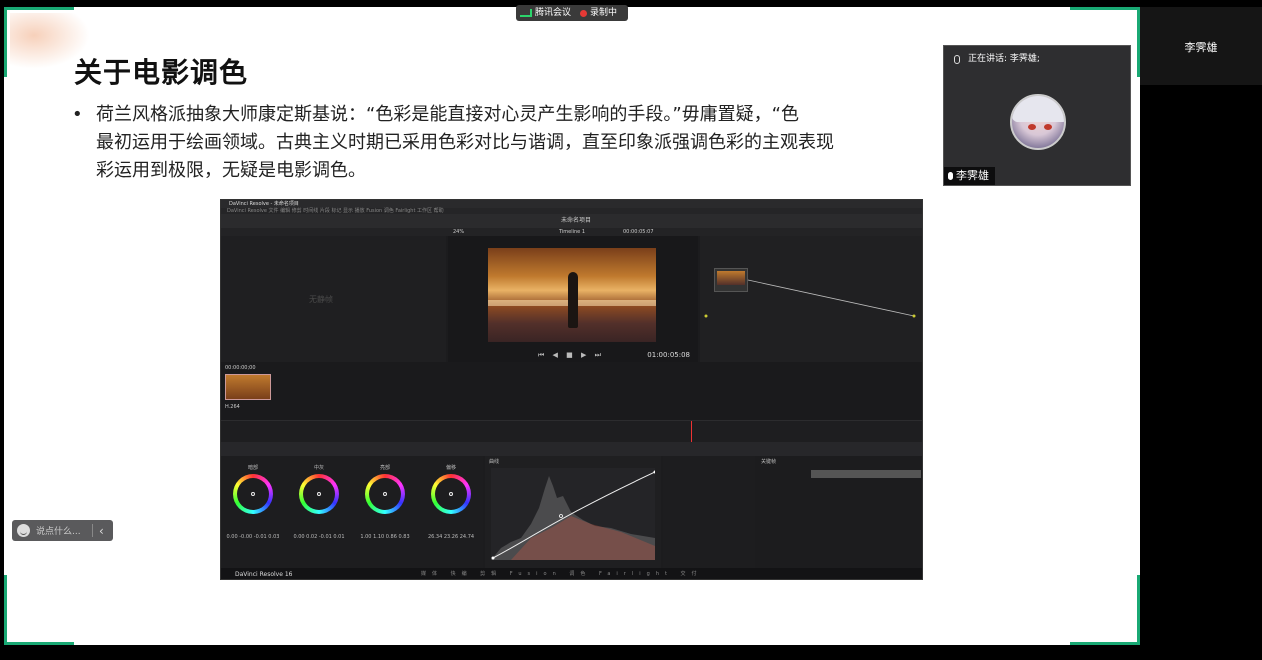  What do you see at coordinates (459, 232) in the screenshot?
I see `resolve-zoom: 24%` at bounding box center [459, 232].